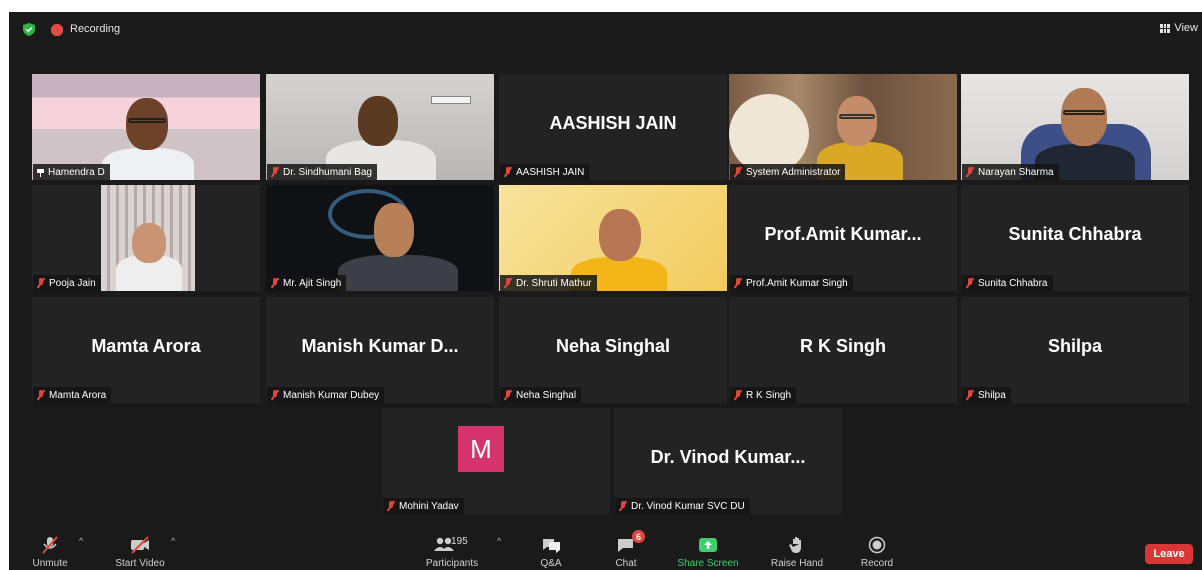  I want to click on view-label: View, so click(1186, 28).